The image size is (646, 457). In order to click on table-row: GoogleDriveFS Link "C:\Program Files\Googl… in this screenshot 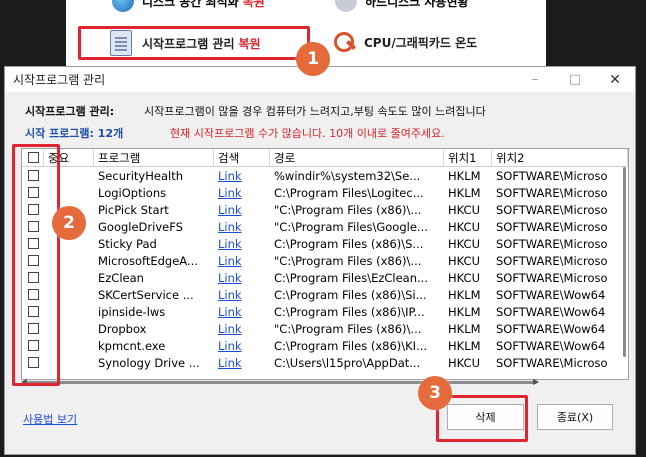, I will do `click(325, 226)`.